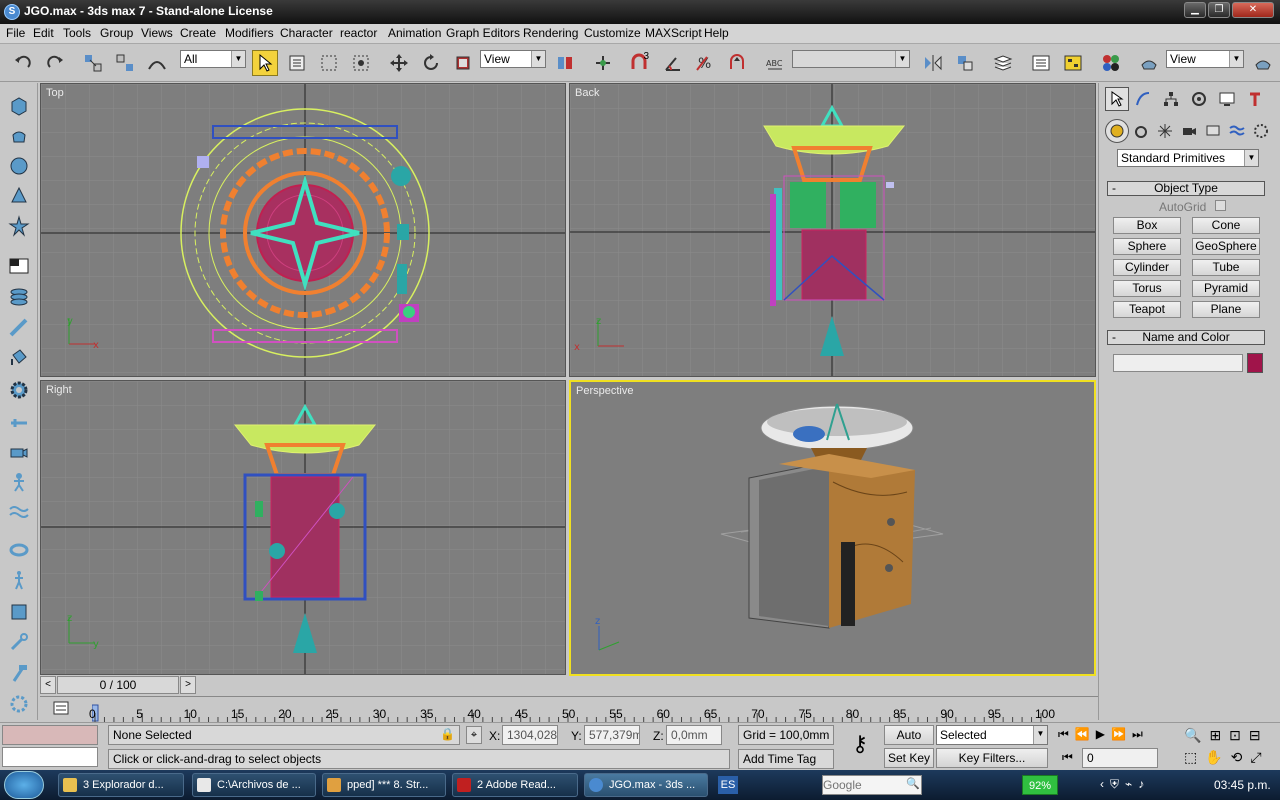  What do you see at coordinates (673, 33) in the screenshot?
I see `menu-maxscript: MAXScript` at bounding box center [673, 33].